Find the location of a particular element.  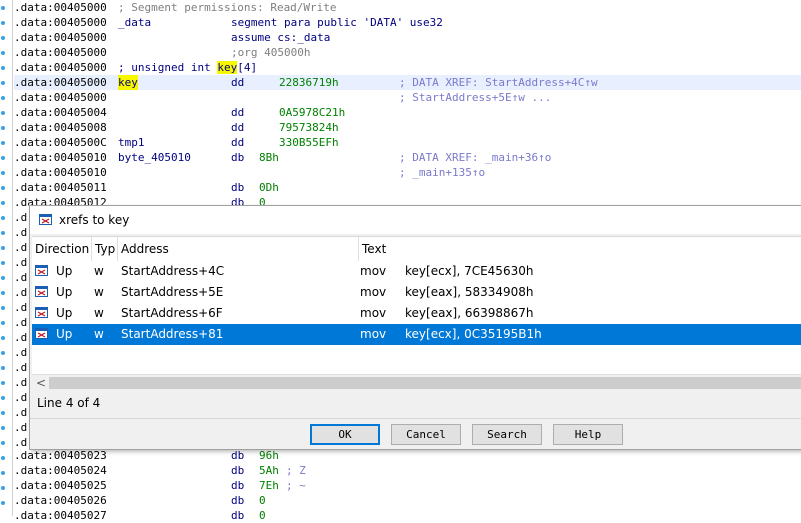

xref-row-icon is located at coordinates (41, 291).